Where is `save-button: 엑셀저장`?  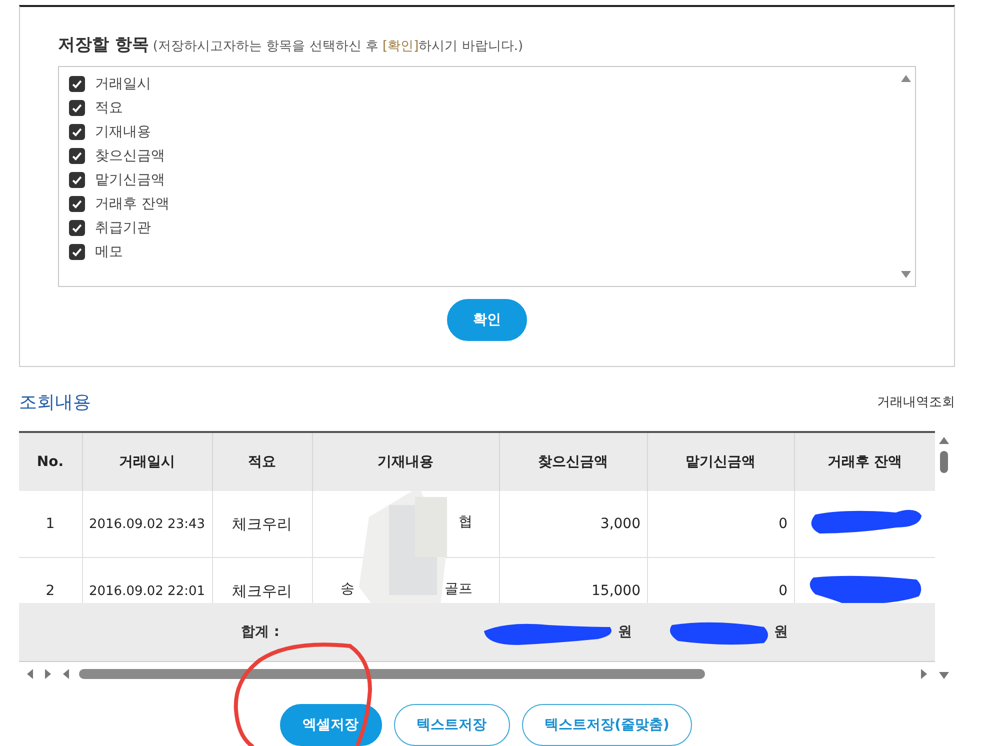
save-button: 엑셀저장 is located at coordinates (331, 725).